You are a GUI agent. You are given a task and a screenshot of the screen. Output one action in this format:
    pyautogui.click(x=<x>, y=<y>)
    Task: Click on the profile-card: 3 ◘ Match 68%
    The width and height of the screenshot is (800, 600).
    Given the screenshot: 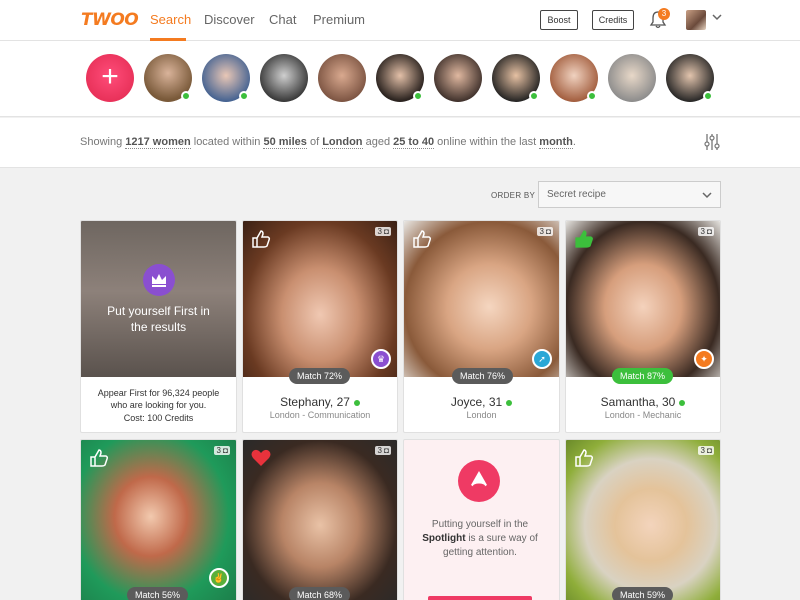 What is the action you would take?
    pyautogui.click(x=320, y=519)
    